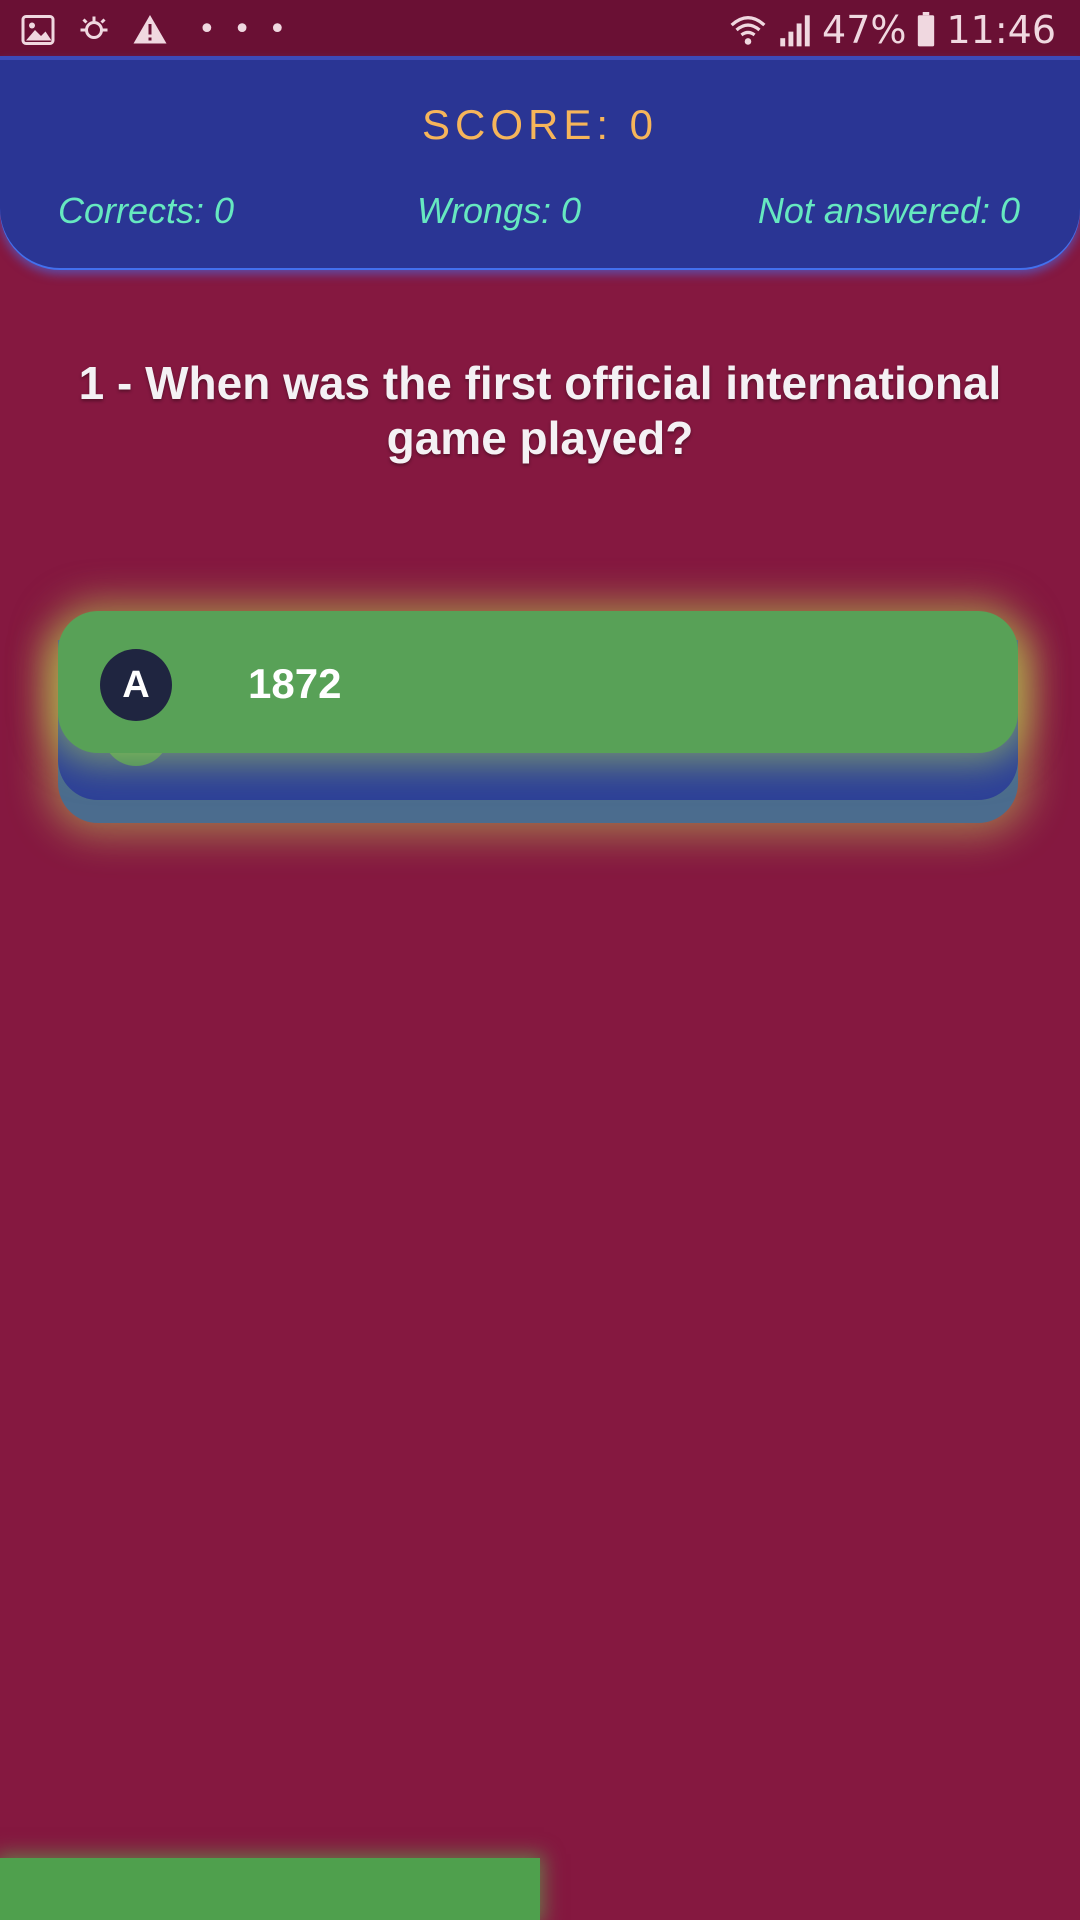 The image size is (1080, 1920). What do you see at coordinates (270, 1889) in the screenshot?
I see `timer-progress-fill` at bounding box center [270, 1889].